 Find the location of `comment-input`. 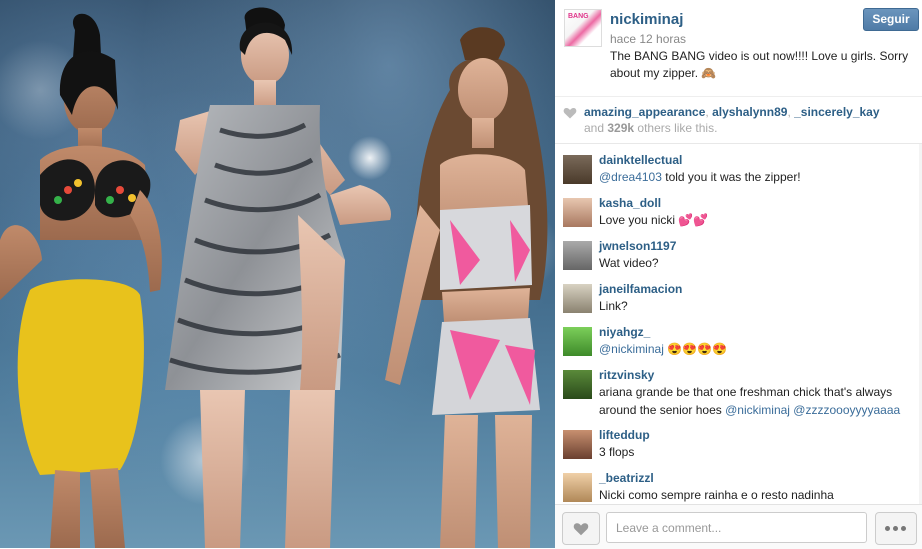

comment-input is located at coordinates (736, 527).